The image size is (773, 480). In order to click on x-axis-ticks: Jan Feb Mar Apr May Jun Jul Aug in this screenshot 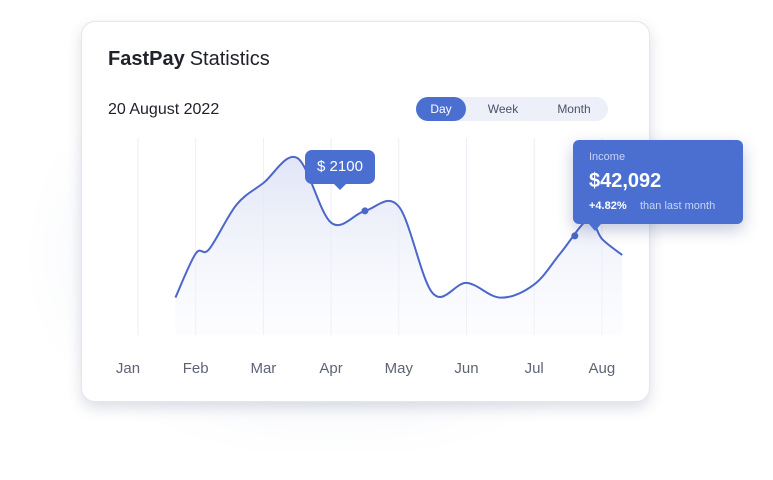, I will do `click(365, 368)`.